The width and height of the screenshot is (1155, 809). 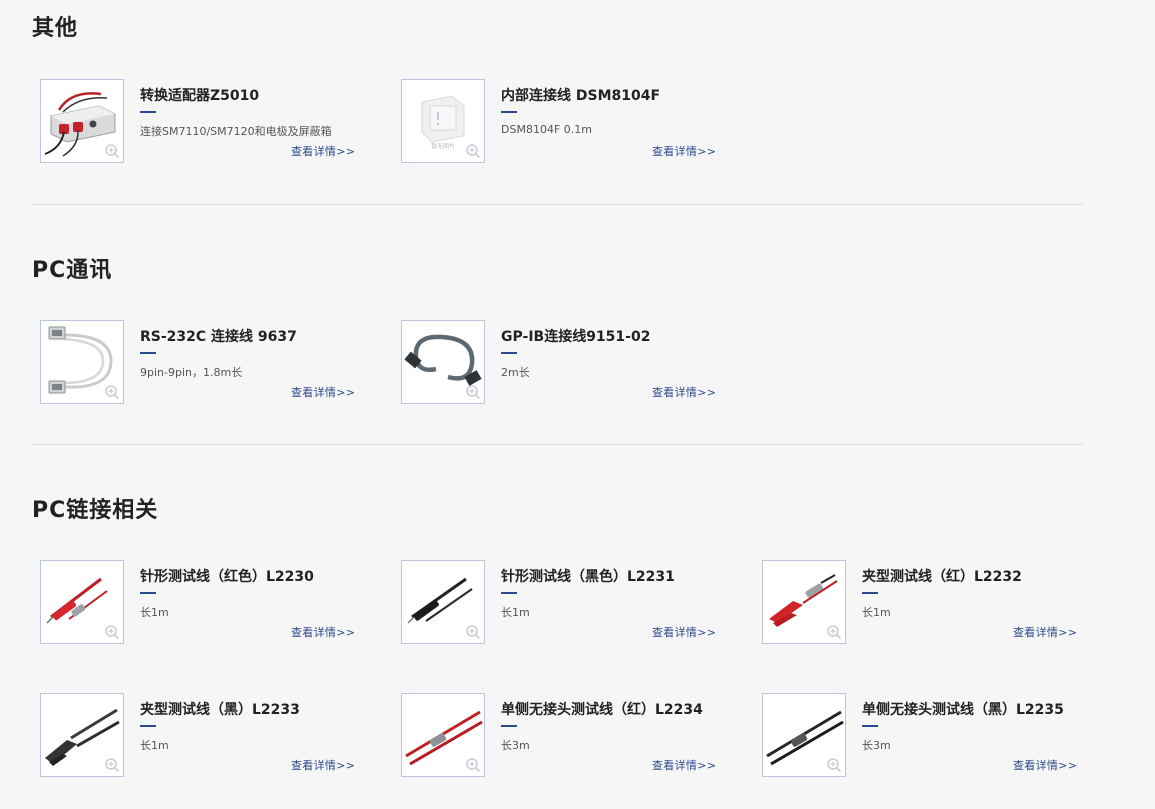 What do you see at coordinates (558, 122) in the screenshot?
I see `product-card: 暂无图片 内部连接线 DSM8104F DSM8104F 0.1m 查看详情>>` at bounding box center [558, 122].